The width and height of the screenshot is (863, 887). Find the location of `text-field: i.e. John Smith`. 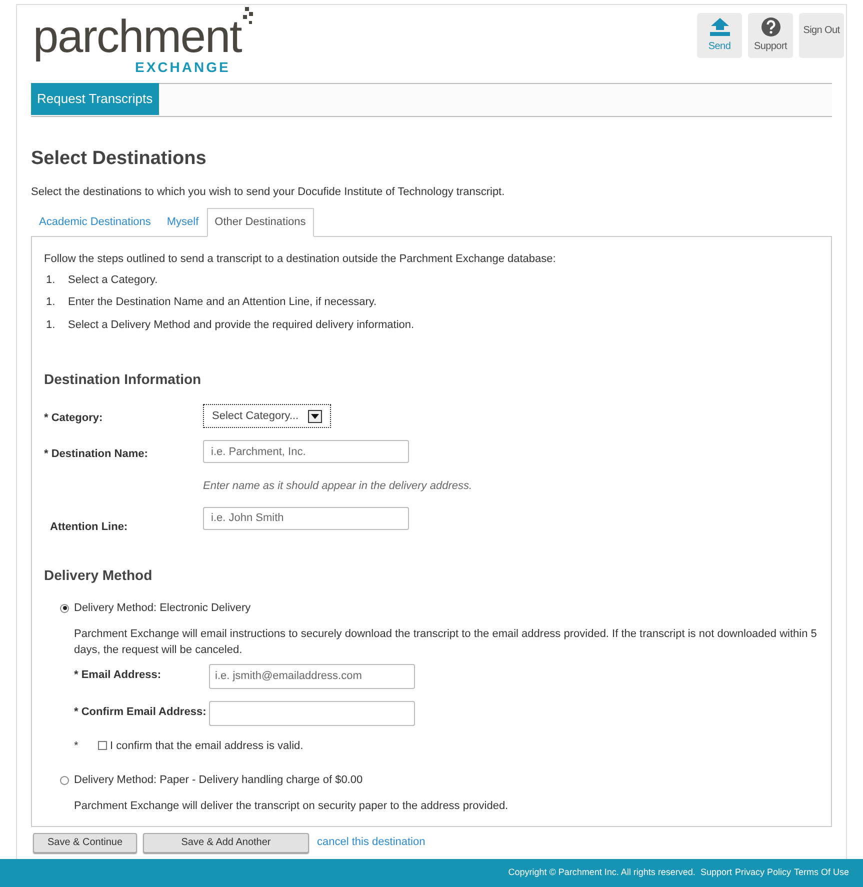

text-field: i.e. John Smith is located at coordinates (306, 518).